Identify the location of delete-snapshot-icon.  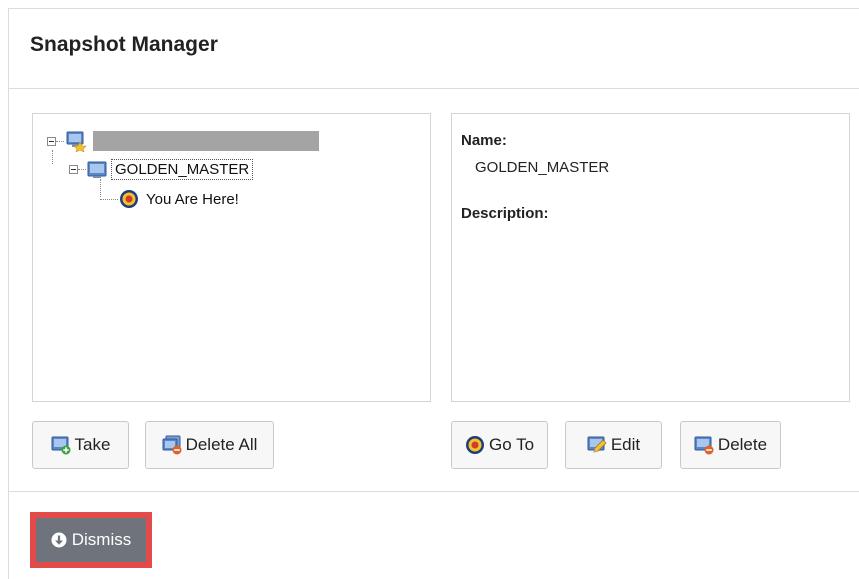
(704, 445).